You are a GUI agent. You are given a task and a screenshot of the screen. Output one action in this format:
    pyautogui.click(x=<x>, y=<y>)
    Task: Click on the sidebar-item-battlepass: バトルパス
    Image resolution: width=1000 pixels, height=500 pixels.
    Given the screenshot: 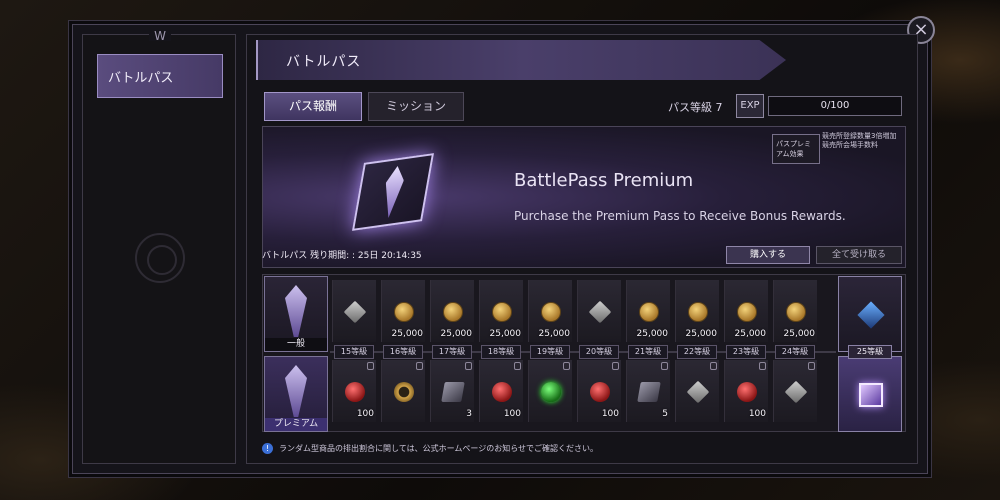 What is the action you would take?
    pyautogui.click(x=160, y=76)
    